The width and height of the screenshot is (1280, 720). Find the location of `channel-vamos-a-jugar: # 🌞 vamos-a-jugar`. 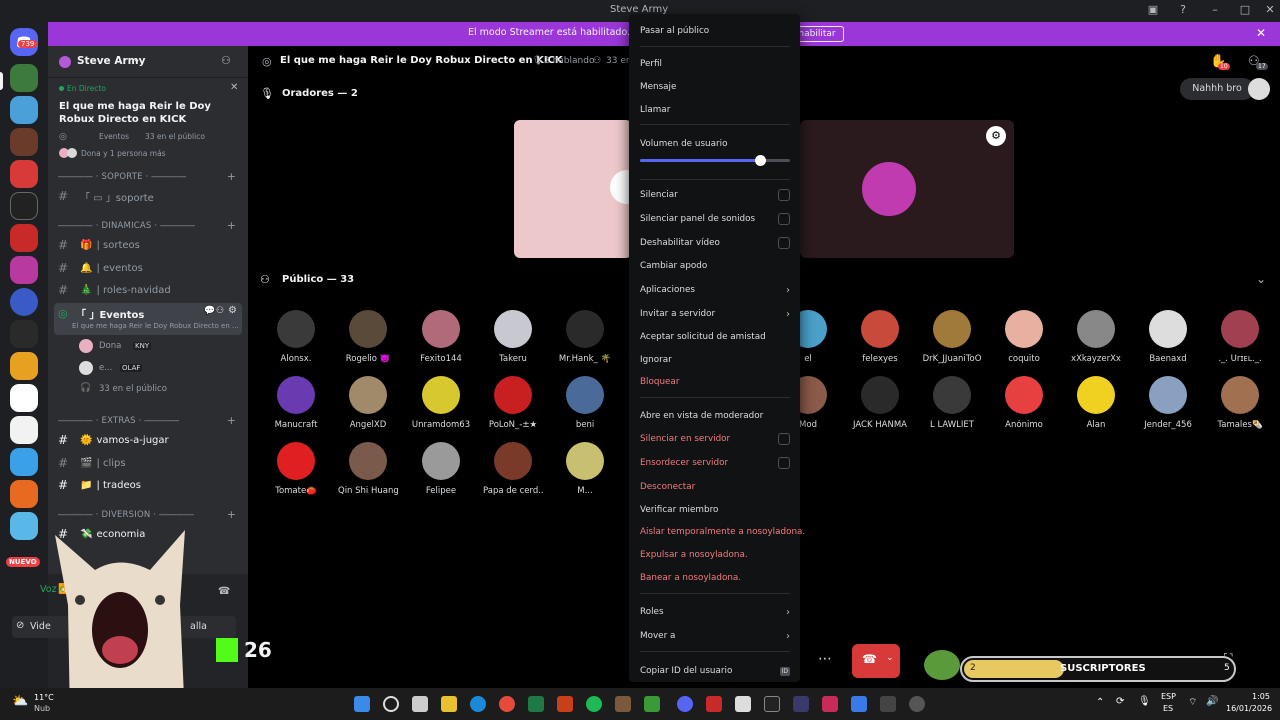

channel-vamos-a-jugar: # 🌞 vamos-a-jugar is located at coordinates (150, 440).